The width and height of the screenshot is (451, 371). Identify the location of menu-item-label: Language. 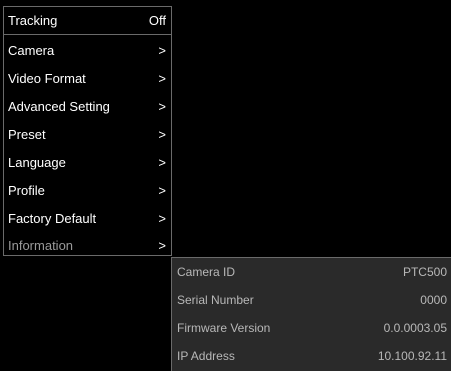
(37, 162).